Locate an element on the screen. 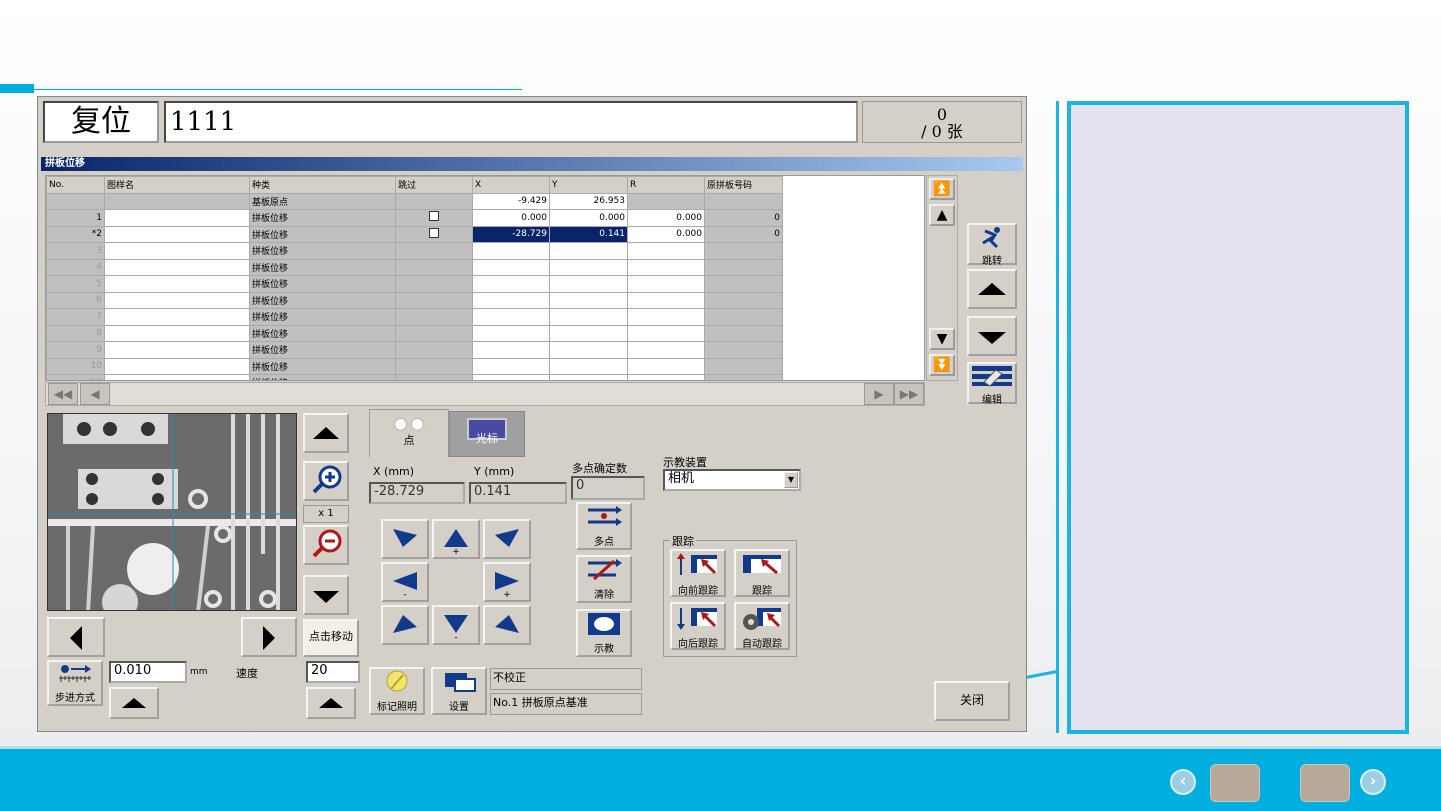 The image size is (1441, 811). skip-checkbox is located at coordinates (434, 232).